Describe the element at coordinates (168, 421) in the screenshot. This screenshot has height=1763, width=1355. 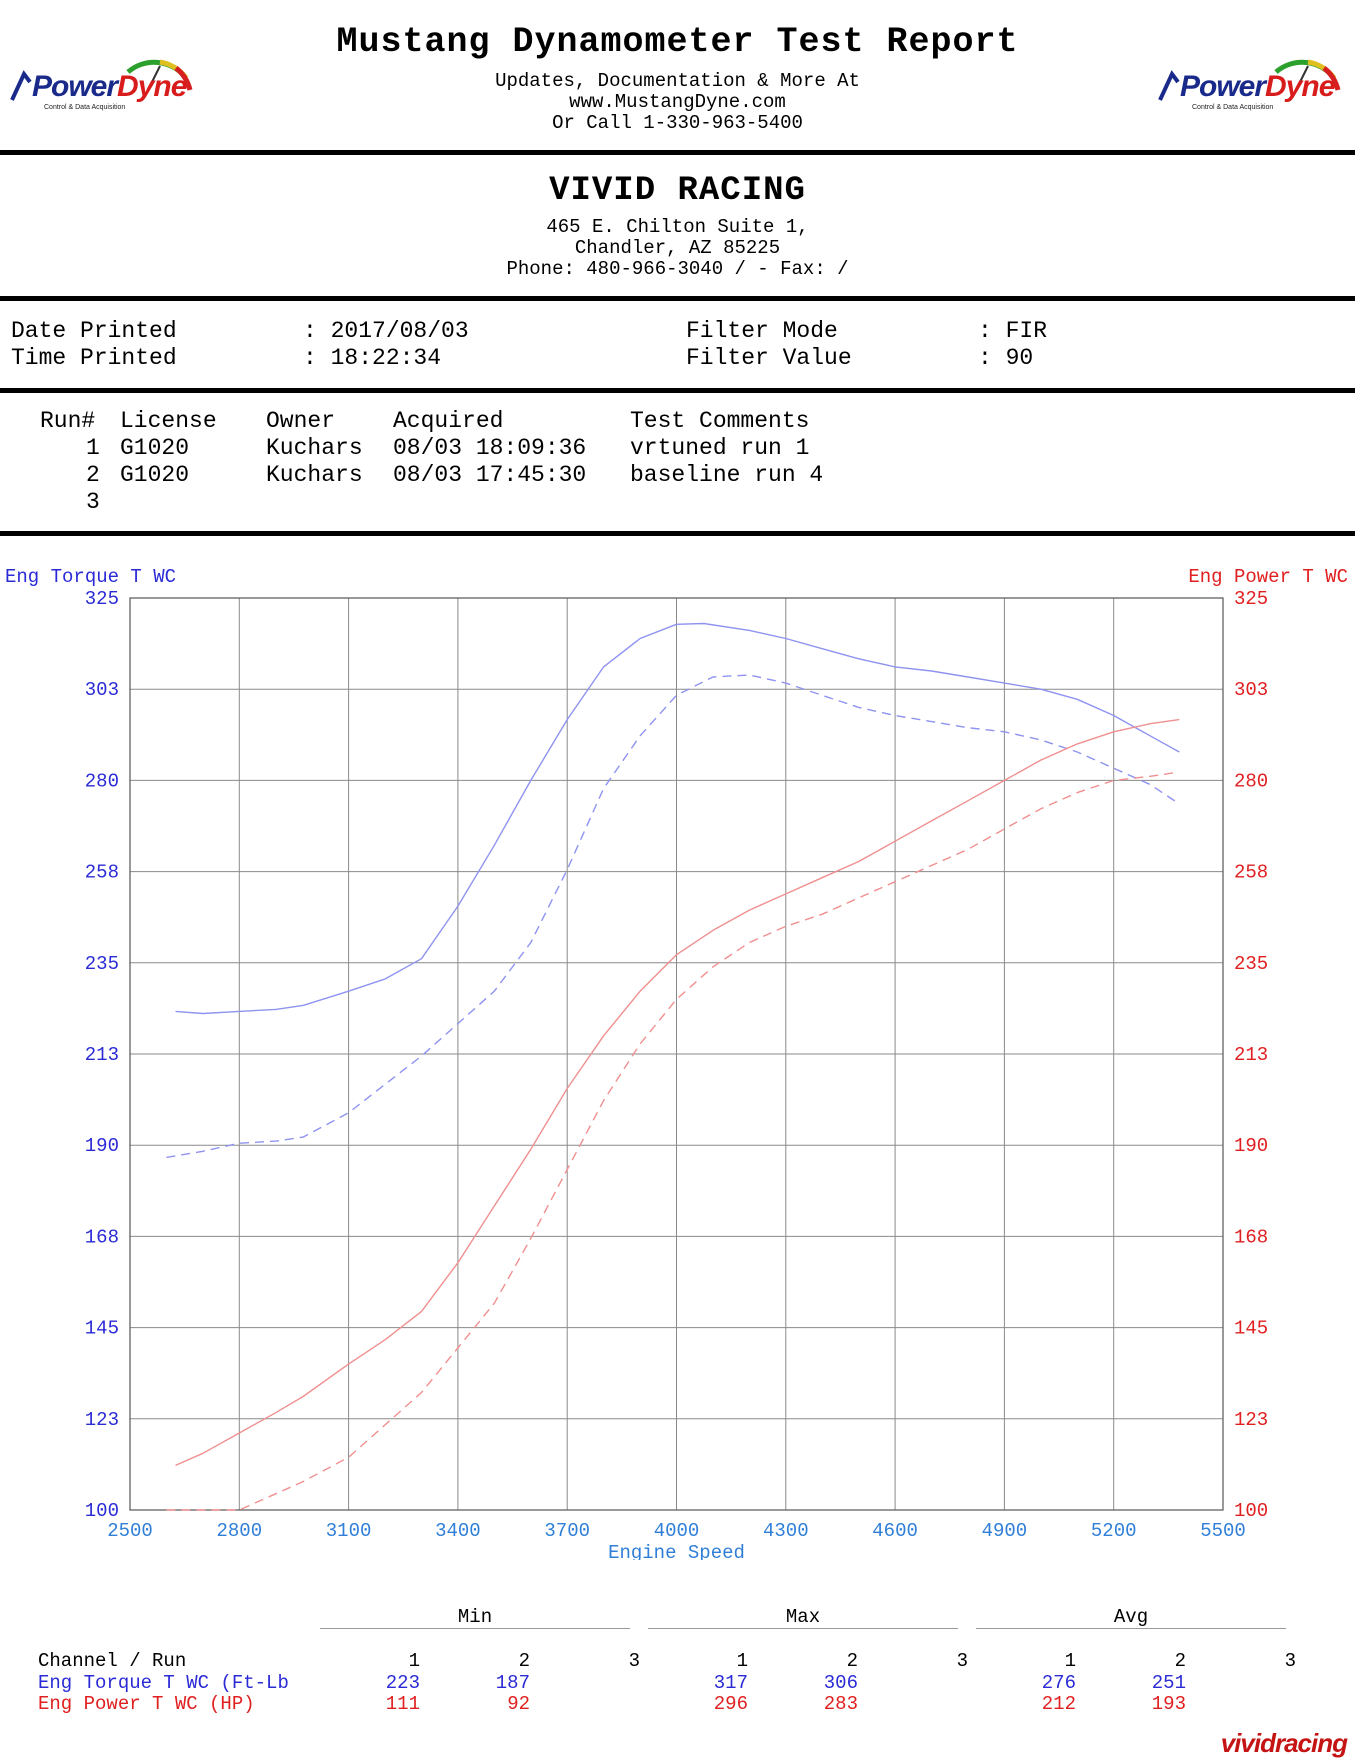
I see `run-header-license: License` at that location.